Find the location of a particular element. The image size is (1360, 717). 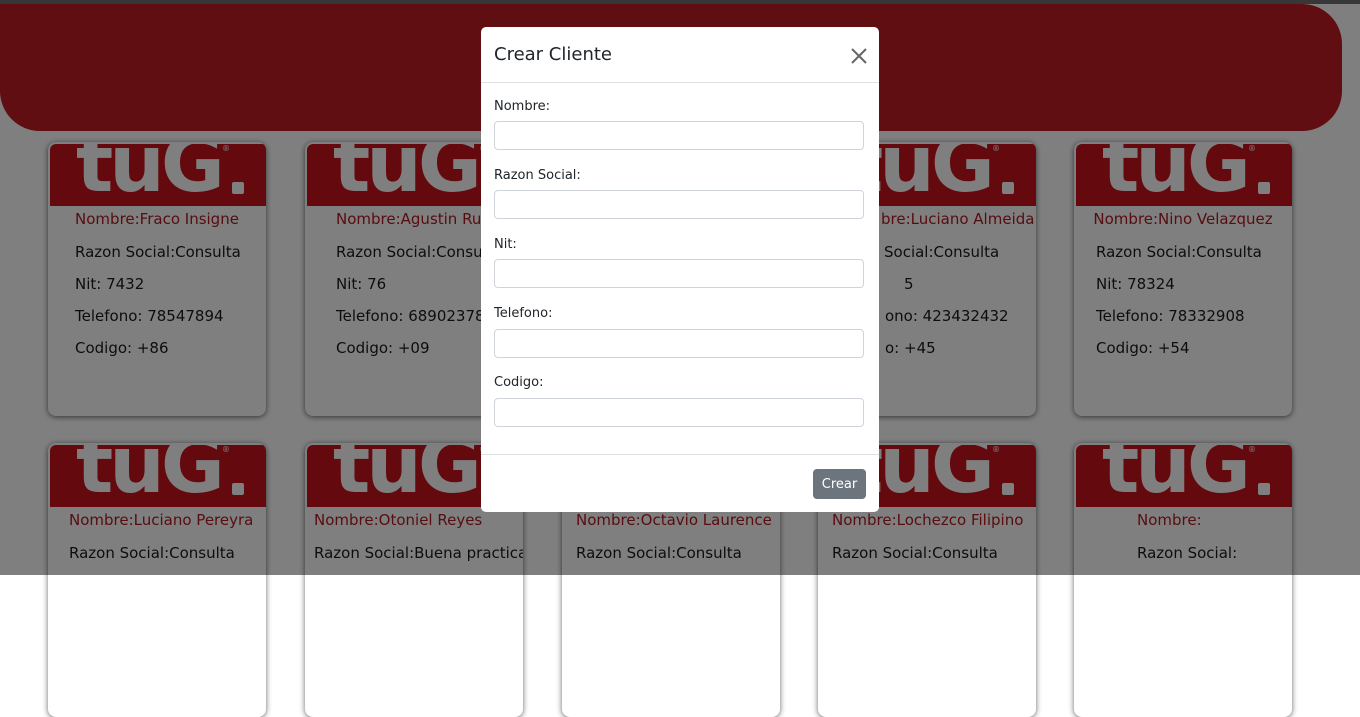

nombre-input is located at coordinates (679, 135).